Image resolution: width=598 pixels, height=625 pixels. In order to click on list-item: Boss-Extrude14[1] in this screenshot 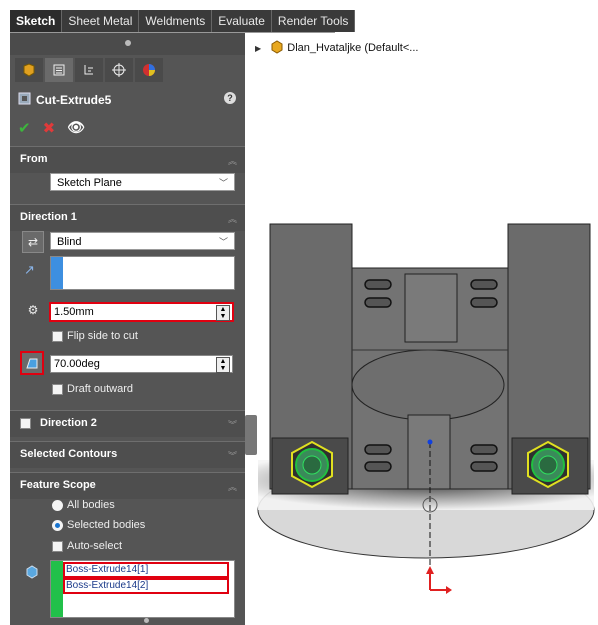, I will do `click(146, 570)`.